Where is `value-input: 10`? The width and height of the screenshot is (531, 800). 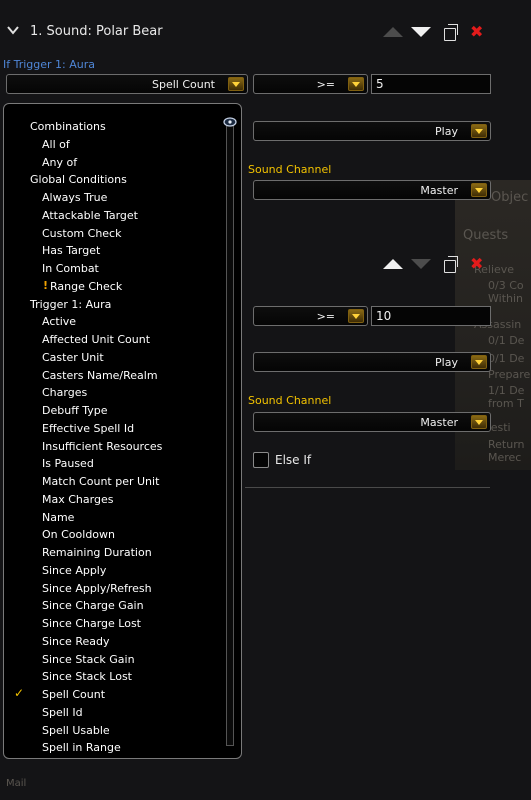 value-input: 10 is located at coordinates (431, 316).